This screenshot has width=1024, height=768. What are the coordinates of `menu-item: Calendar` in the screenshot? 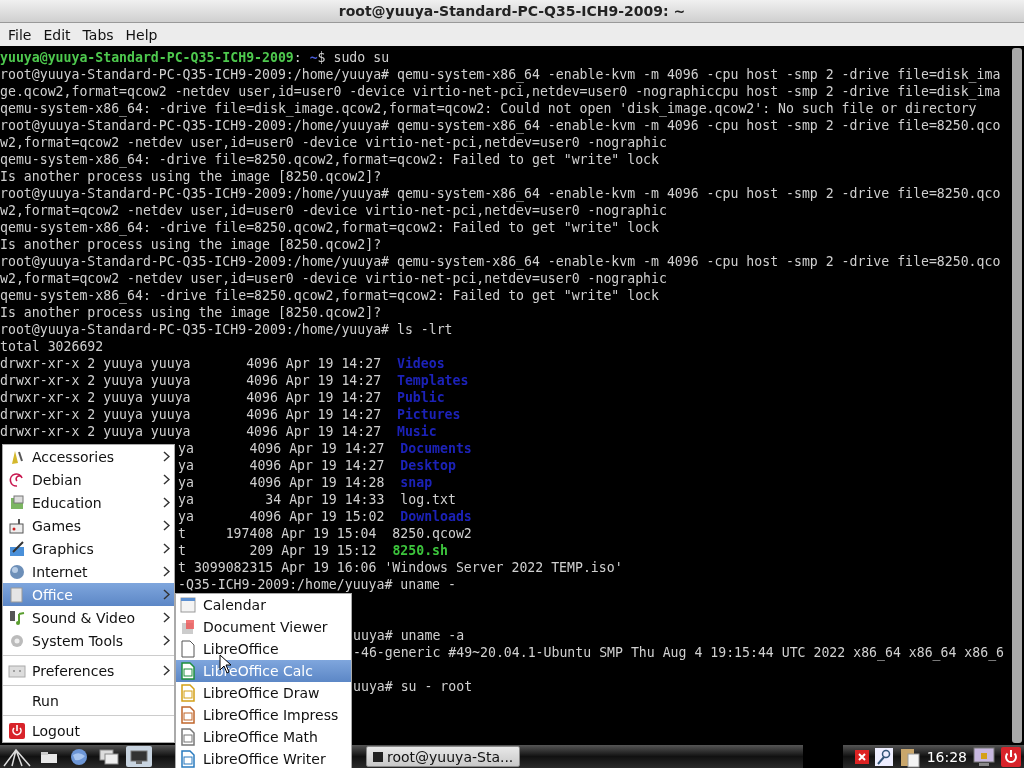 It's located at (263, 605).